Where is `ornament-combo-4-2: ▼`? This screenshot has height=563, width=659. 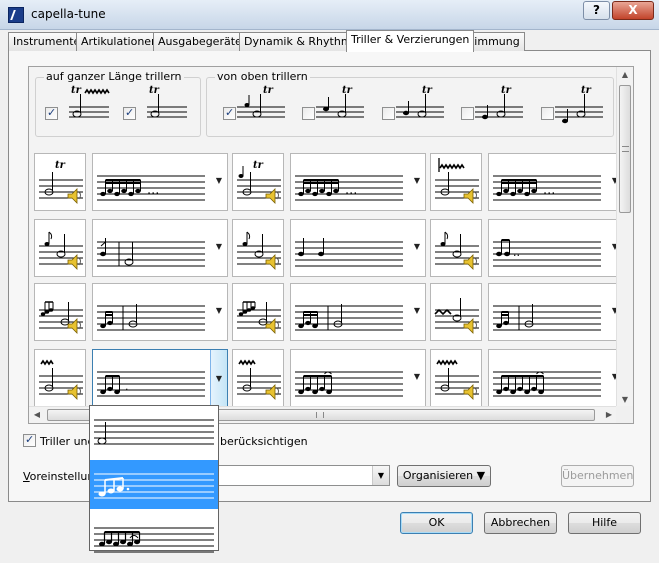
ornament-combo-4-2: ▼ is located at coordinates (358, 378).